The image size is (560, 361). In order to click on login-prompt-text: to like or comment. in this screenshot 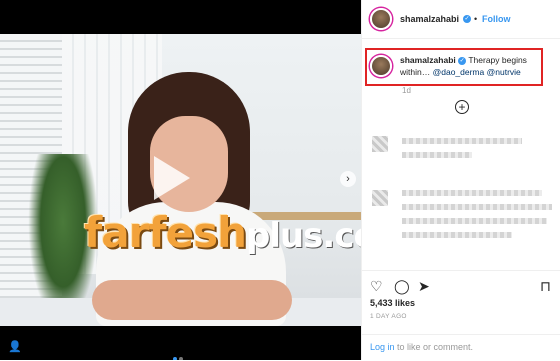, I will do `click(434, 347)`.